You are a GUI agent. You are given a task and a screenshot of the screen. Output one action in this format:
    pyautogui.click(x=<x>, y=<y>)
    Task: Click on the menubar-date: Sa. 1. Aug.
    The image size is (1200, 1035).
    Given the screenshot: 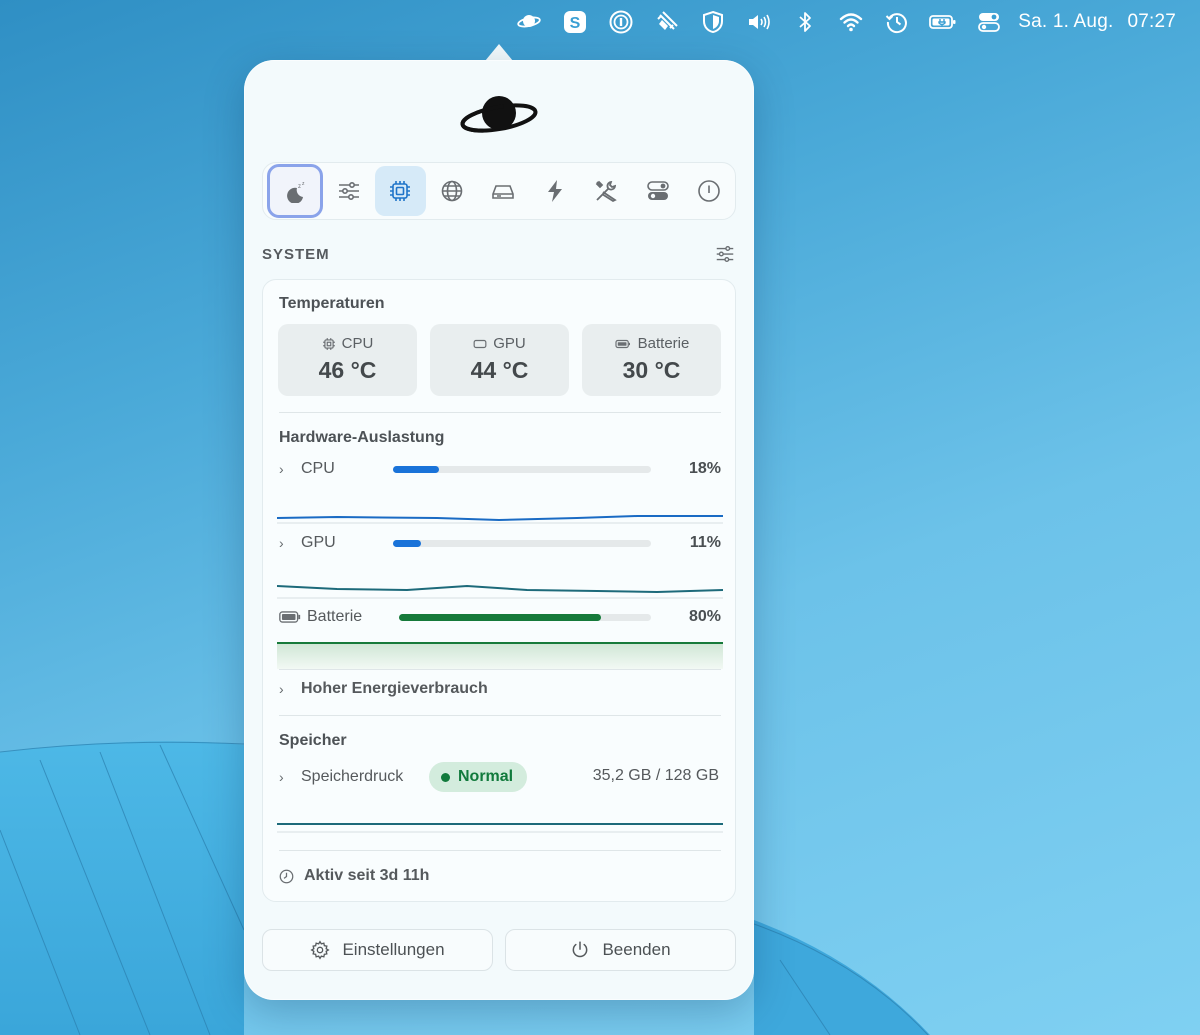 What is the action you would take?
    pyautogui.click(x=1066, y=21)
    